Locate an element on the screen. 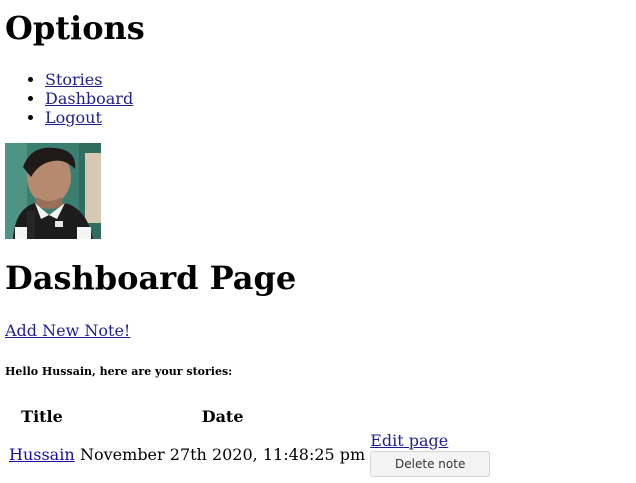  column-header-actions is located at coordinates (430, 416).